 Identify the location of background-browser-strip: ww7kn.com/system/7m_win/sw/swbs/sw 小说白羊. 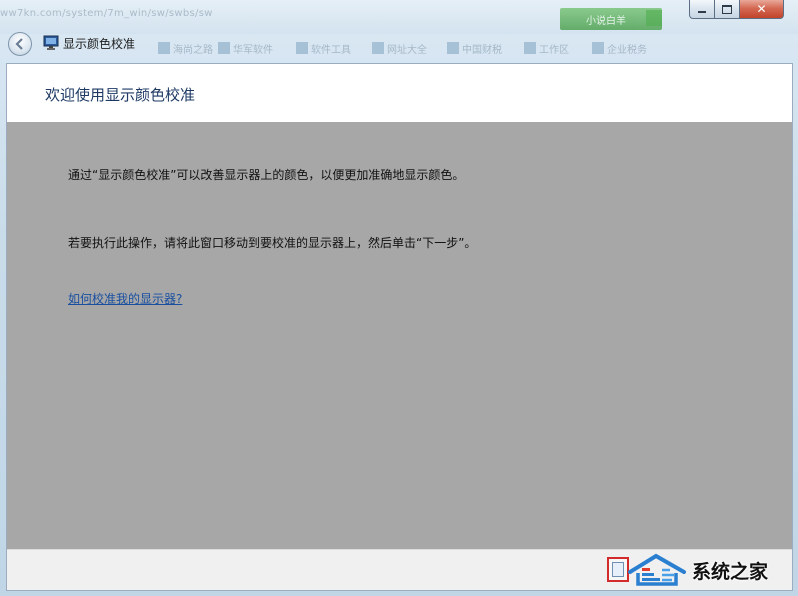
(399, 17).